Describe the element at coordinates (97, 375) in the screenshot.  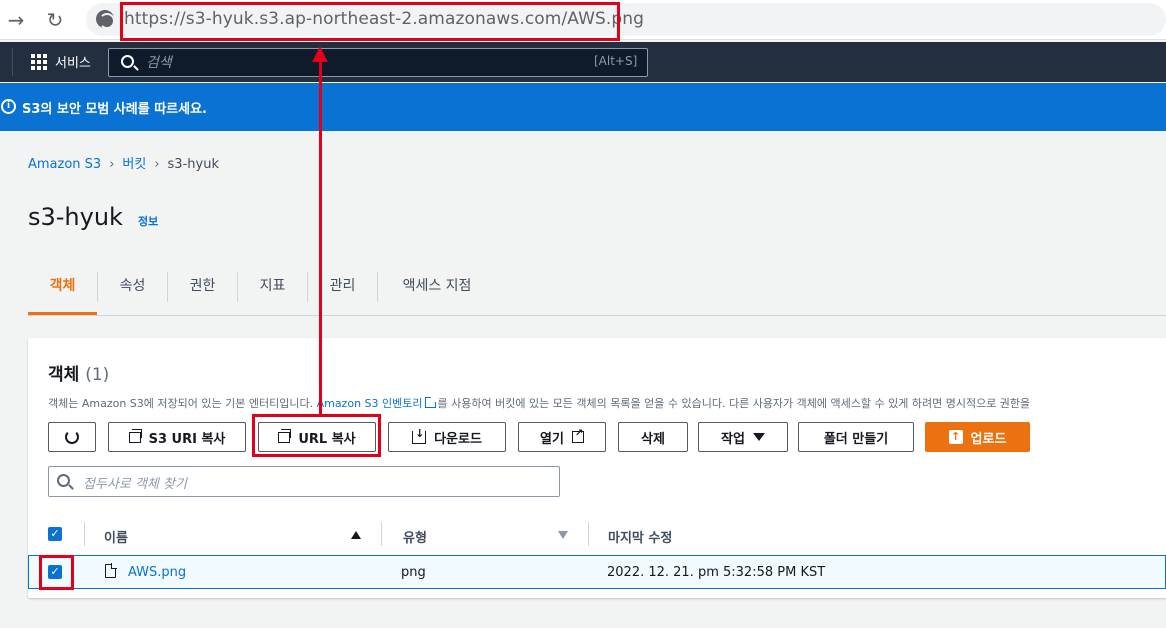
I see `objects-count: (1)` at that location.